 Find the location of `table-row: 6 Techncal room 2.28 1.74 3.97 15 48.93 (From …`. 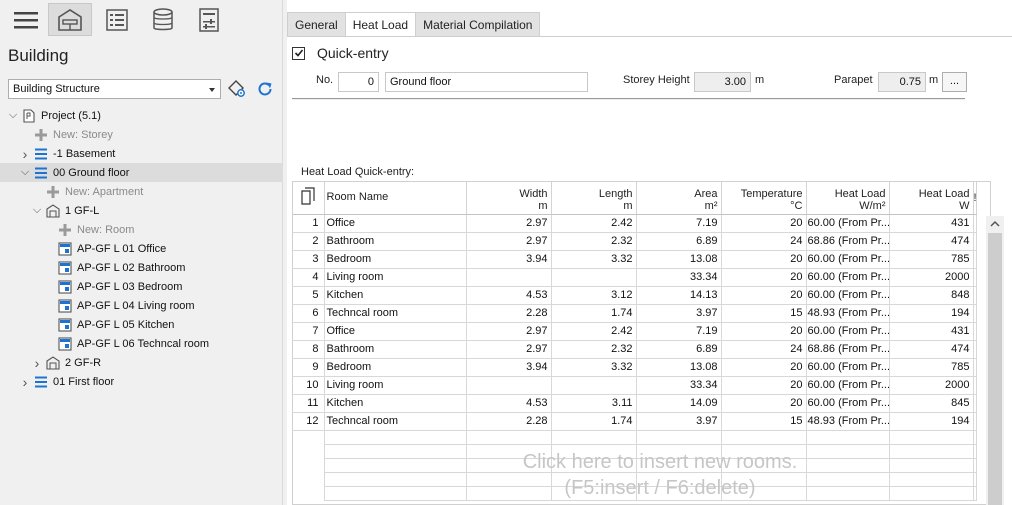

table-row: 6 Techncal room 2.28 1.74 3.97 15 48.93 (From … is located at coordinates (635, 313).